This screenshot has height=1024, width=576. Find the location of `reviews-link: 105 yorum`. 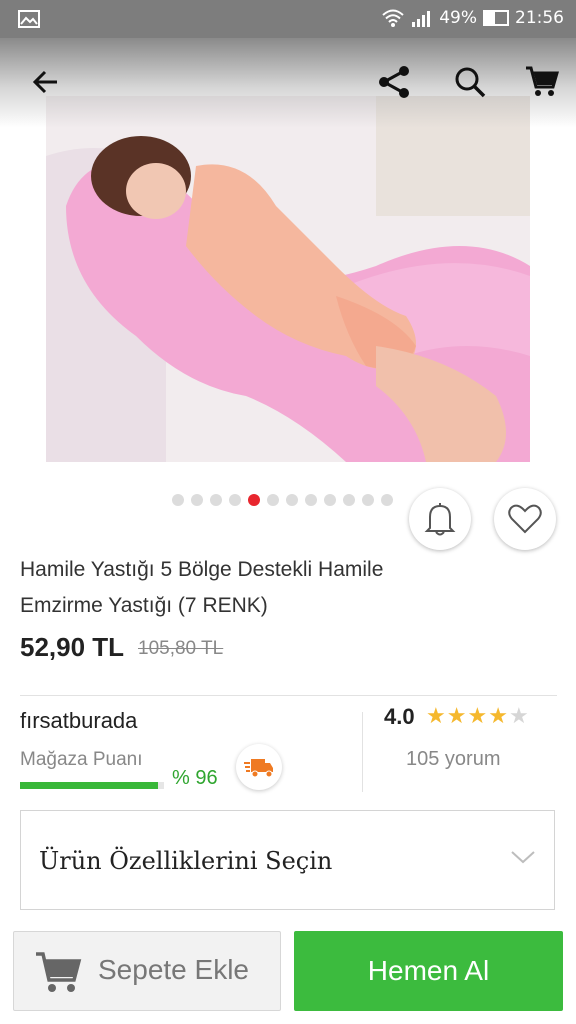

reviews-link: 105 yorum is located at coordinates (453, 759).